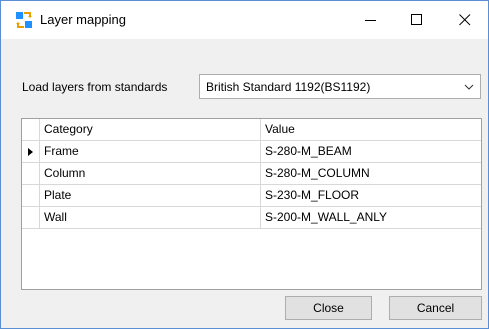 This screenshot has width=489, height=329. What do you see at coordinates (150, 174) in the screenshot?
I see `category-cell: Column` at bounding box center [150, 174].